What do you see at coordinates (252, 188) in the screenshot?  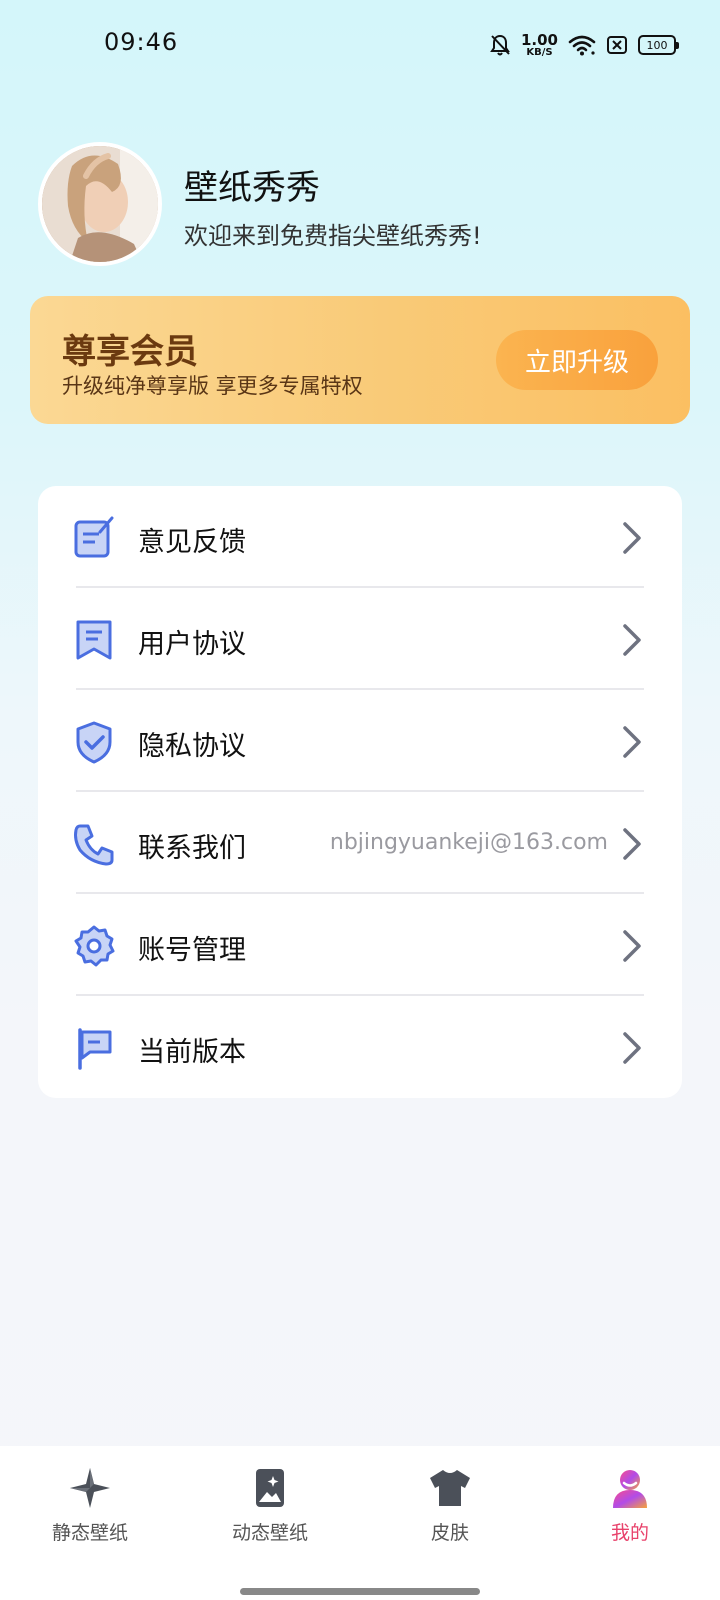 I see `profile-name: 壁纸秀秀` at bounding box center [252, 188].